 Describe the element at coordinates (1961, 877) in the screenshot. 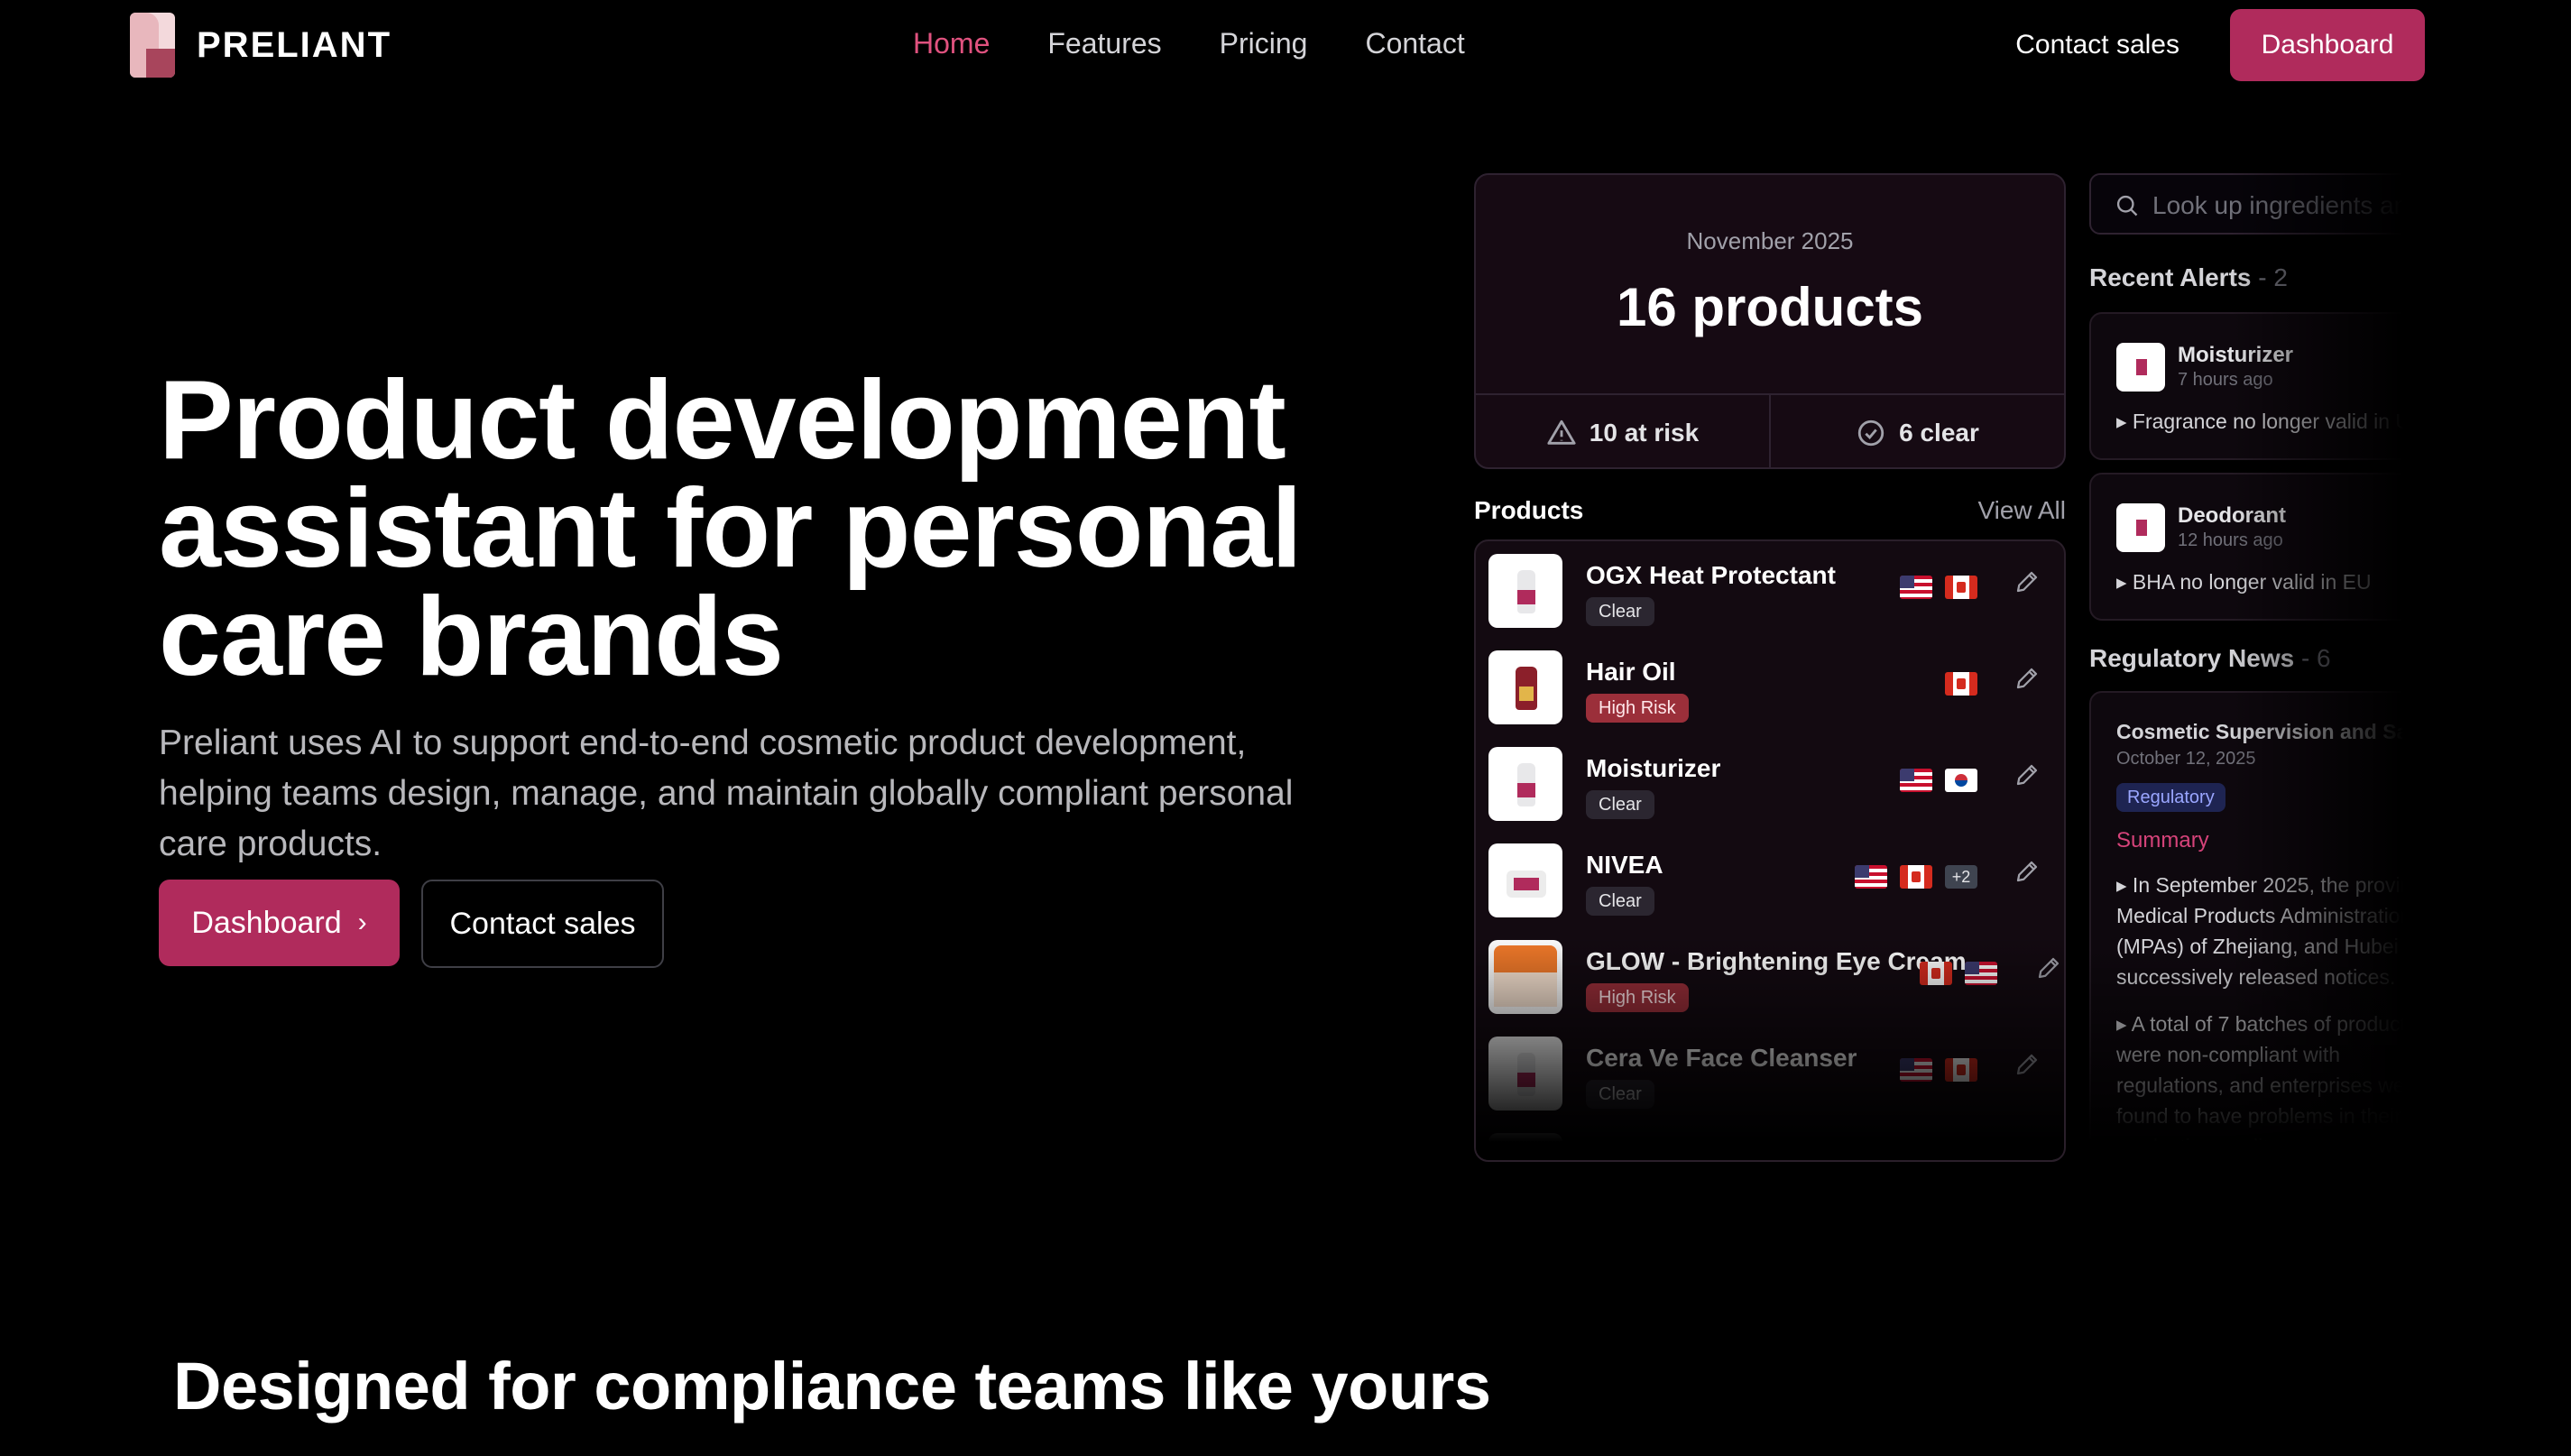

I see `more-markets-badge: +2` at that location.